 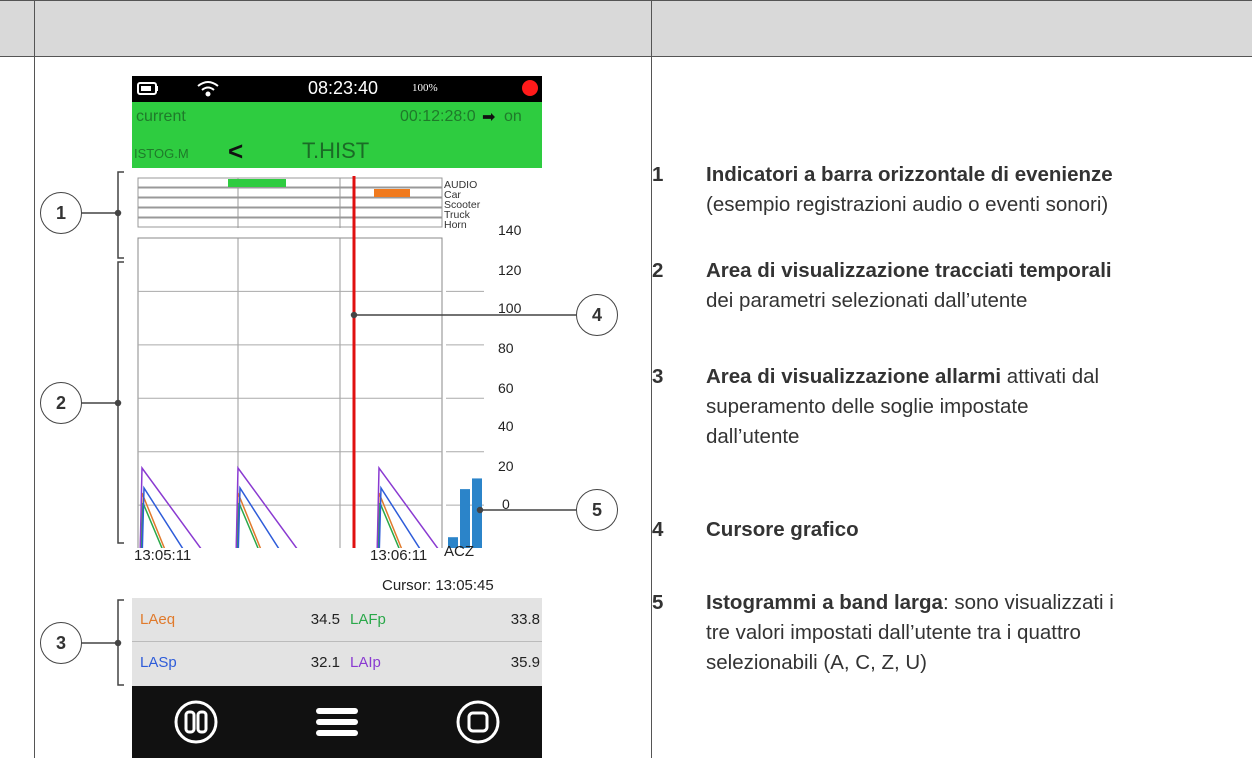 I want to click on legend-item-4: 4 Cursore grafico, so click(x=952, y=531).